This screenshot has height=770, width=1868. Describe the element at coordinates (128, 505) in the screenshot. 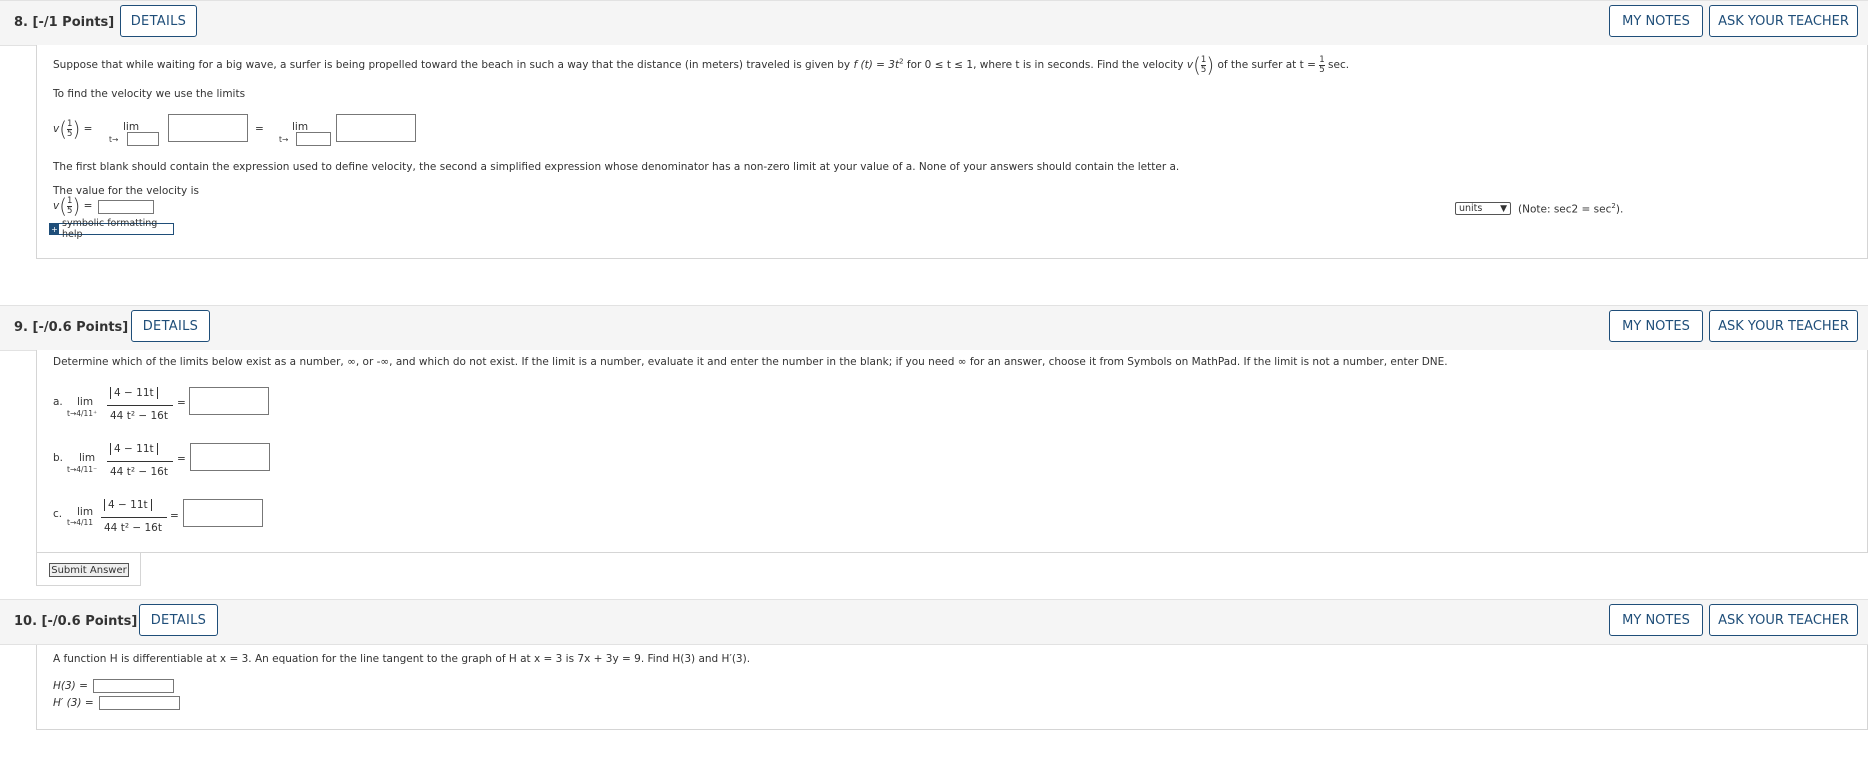

I see `q9-part-c-numerator: 4 − 11t` at that location.